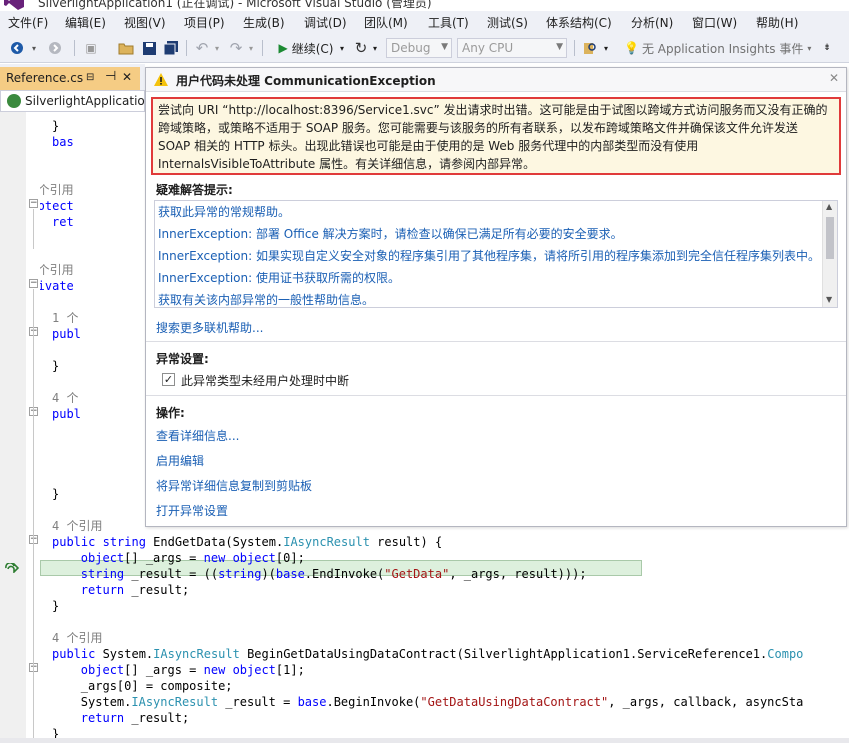 Image resolution: width=849 pixels, height=743 pixels. I want to click on tips-scrollbar: ▲ ▼, so click(829, 254).